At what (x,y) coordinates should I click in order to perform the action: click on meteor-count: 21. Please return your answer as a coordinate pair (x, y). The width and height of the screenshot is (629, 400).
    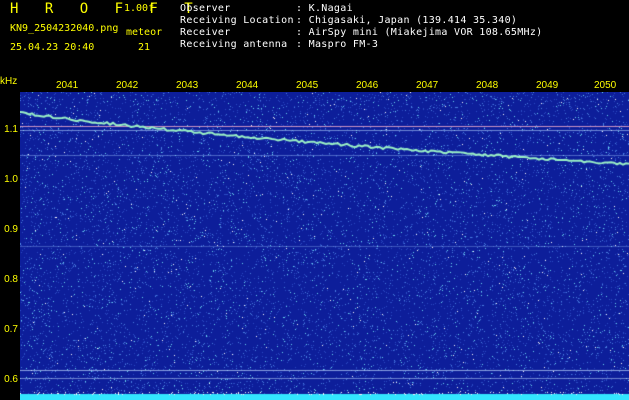
    Looking at the image, I should click on (144, 47).